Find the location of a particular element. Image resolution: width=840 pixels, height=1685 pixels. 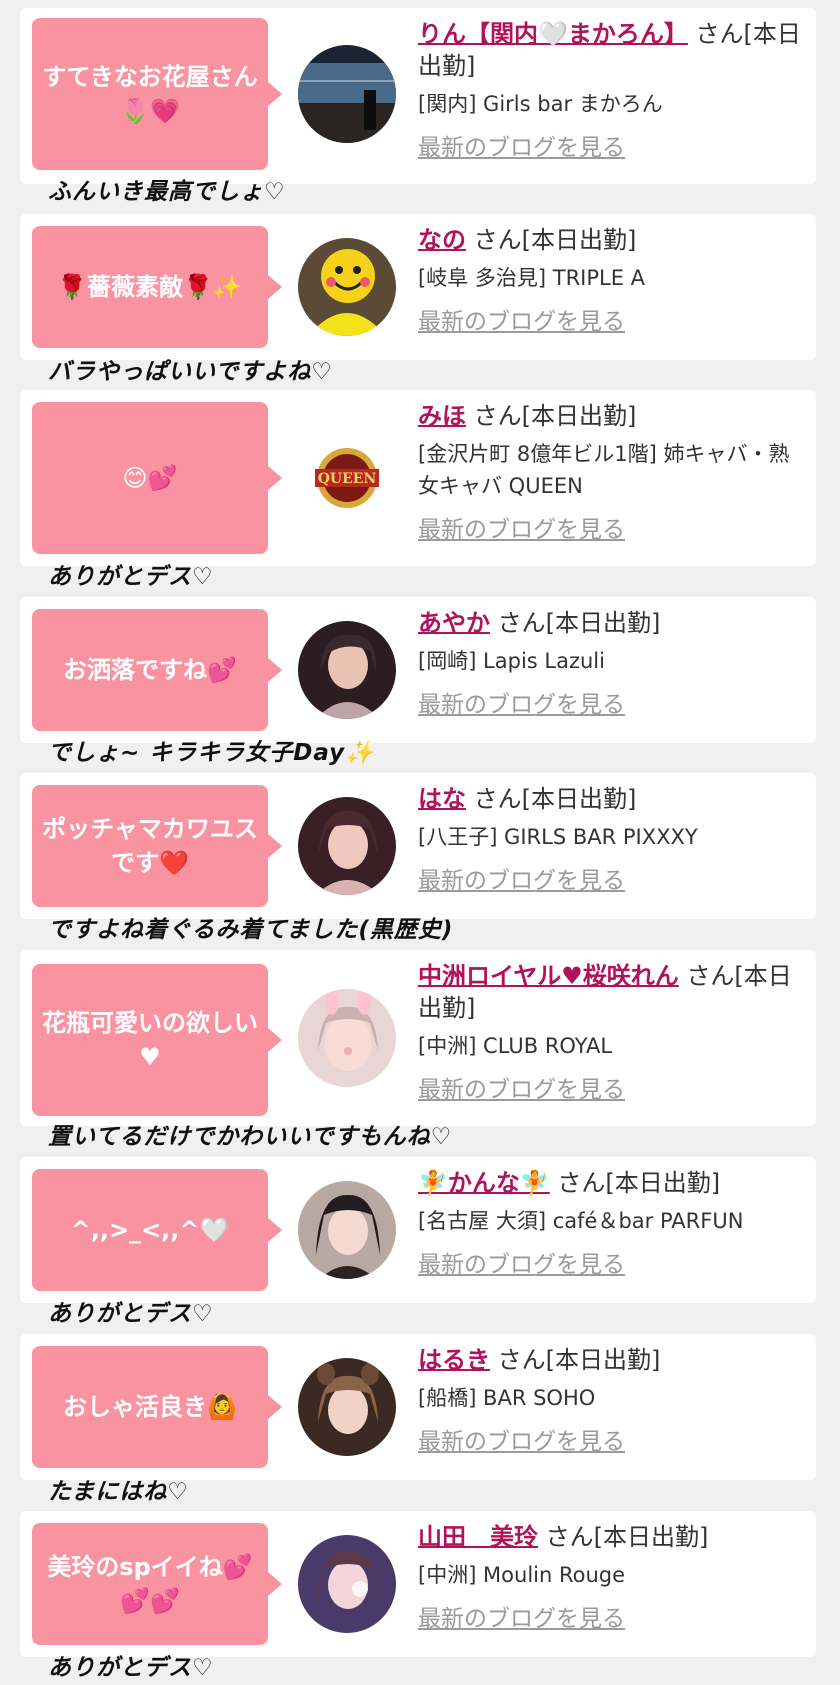

cast-name-link: 山田 美玲 is located at coordinates (478, 1537).